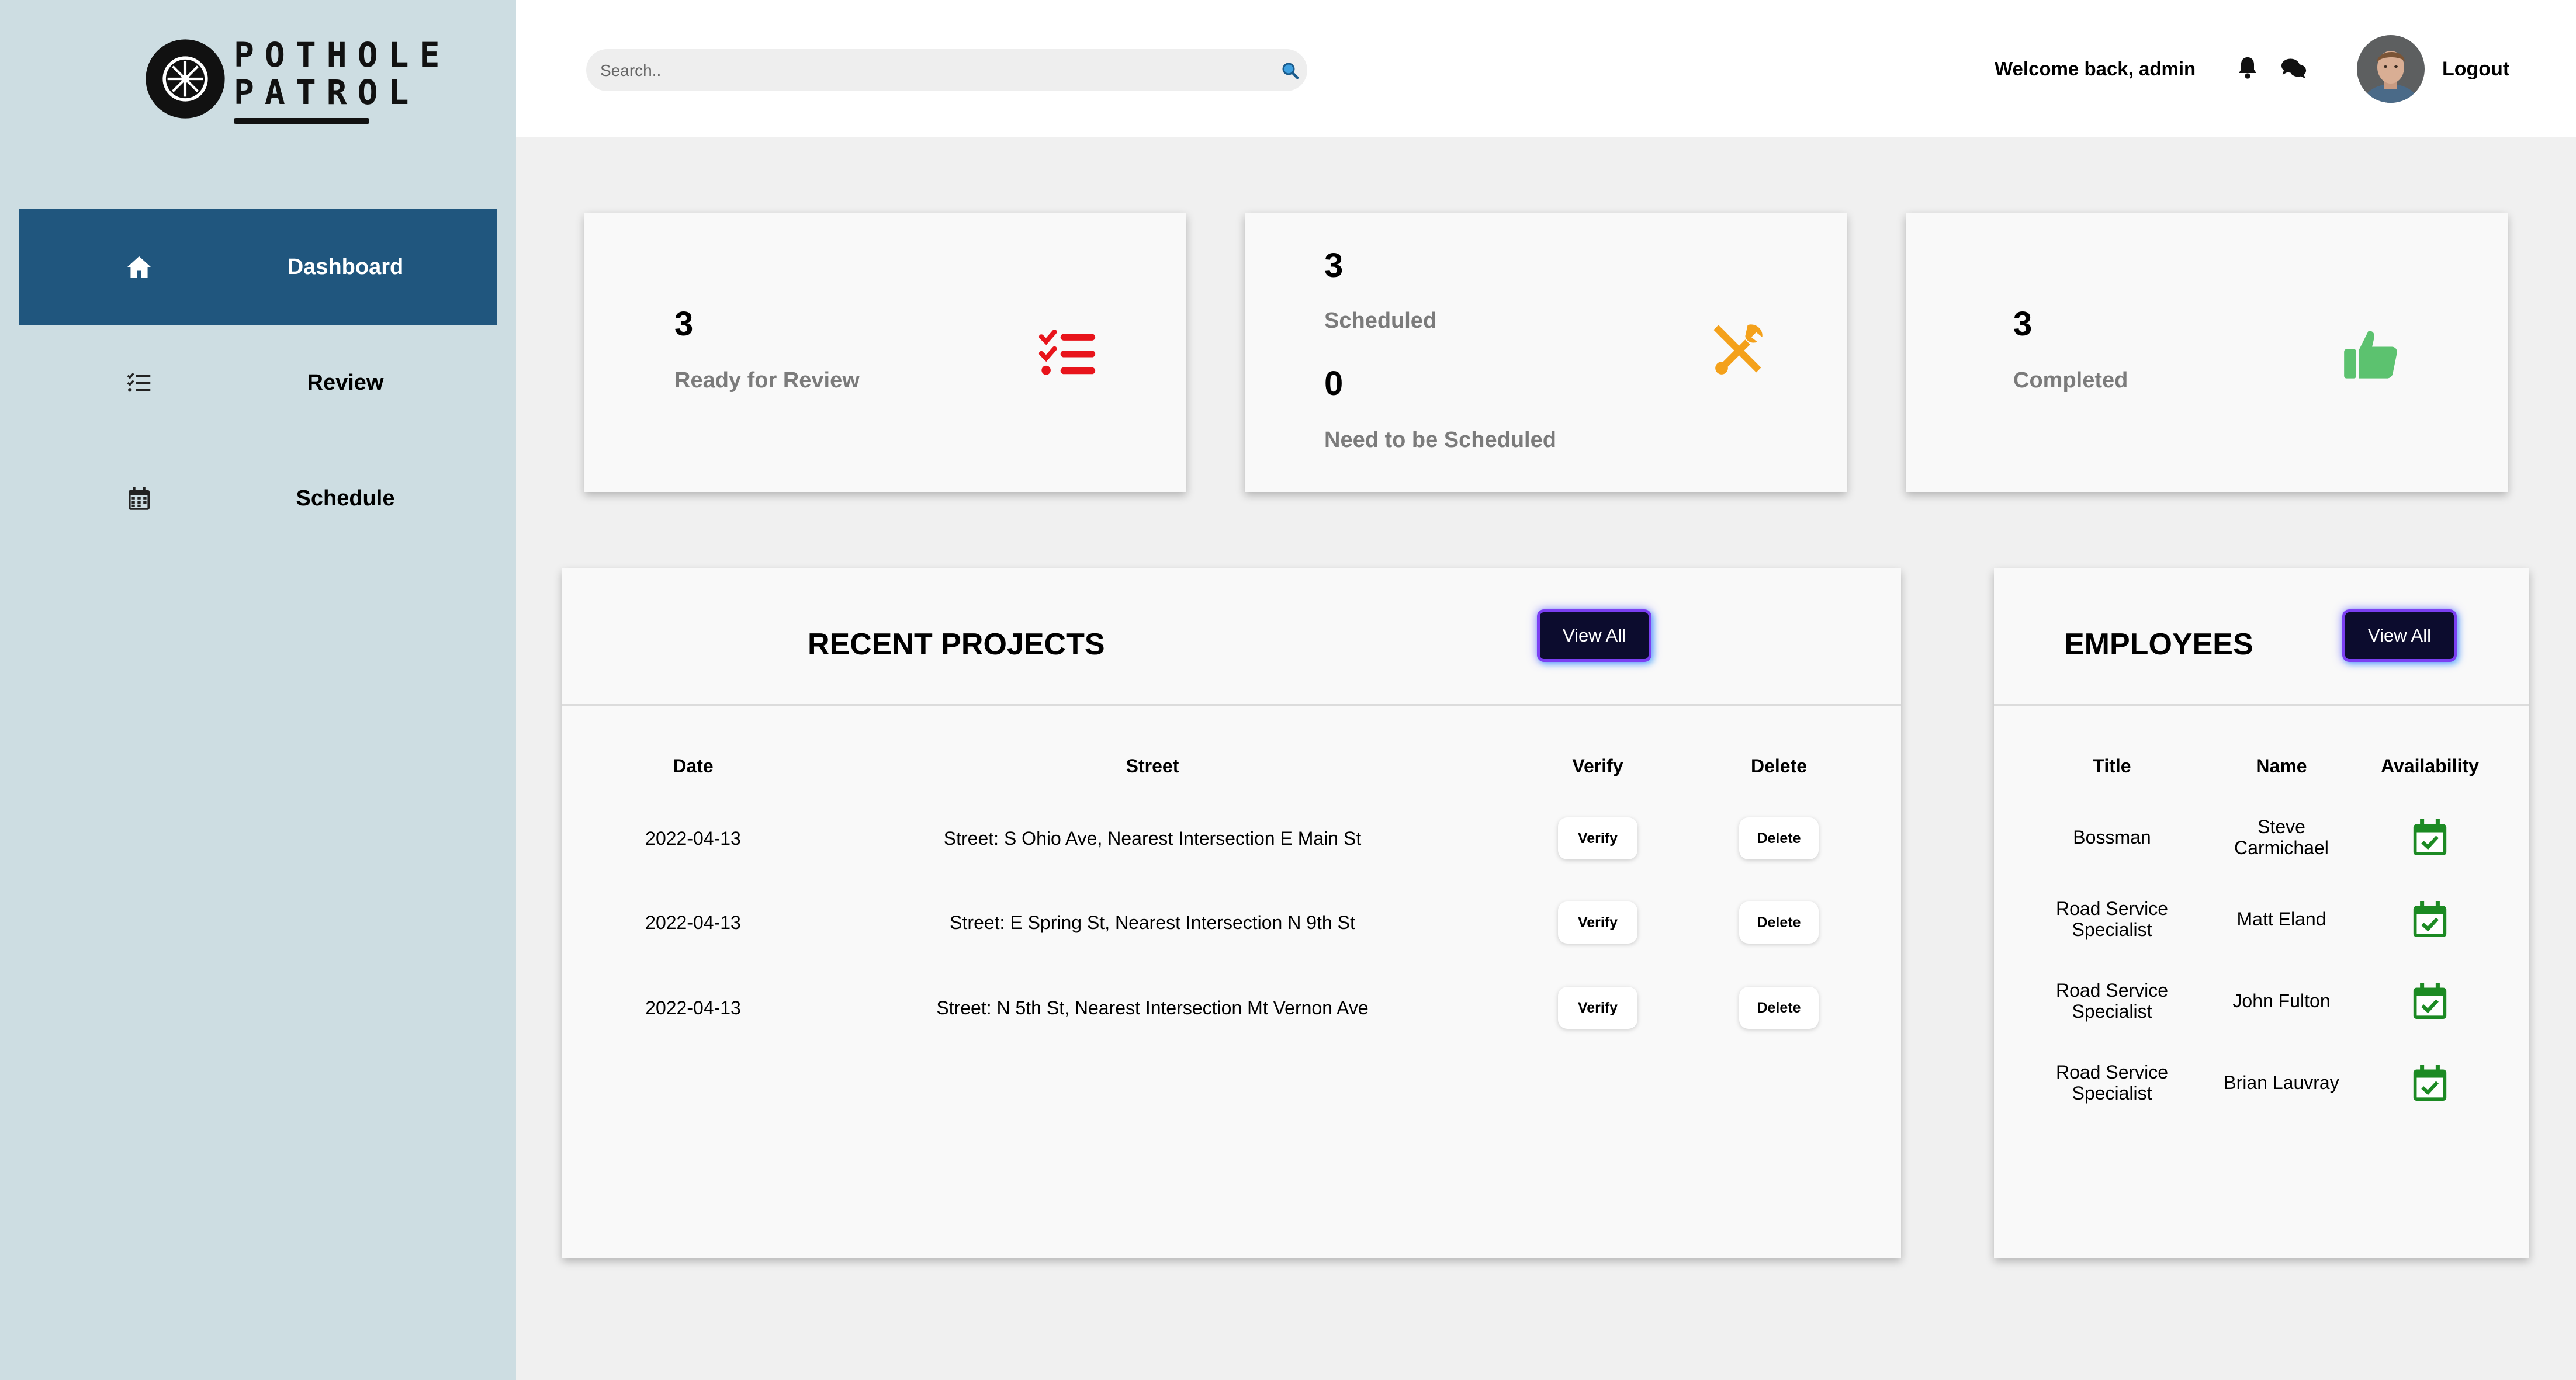 This screenshot has height=1380, width=2576. What do you see at coordinates (346, 498) in the screenshot?
I see `sidebar-item-label: Schedule` at bounding box center [346, 498].